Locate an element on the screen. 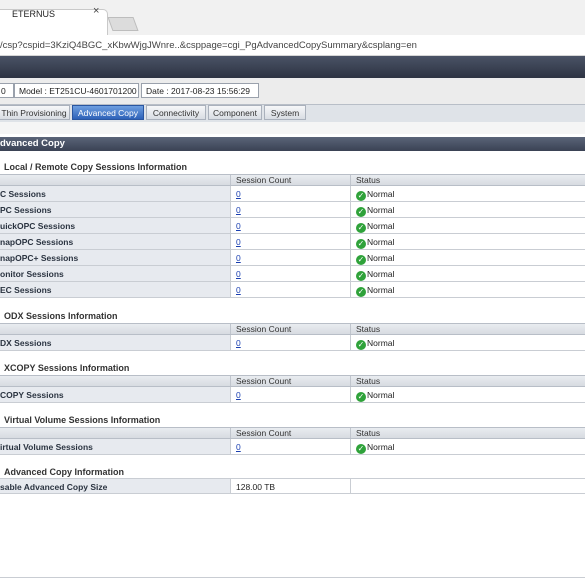  table-row: napOPC Sessions 0 ✓ Normal is located at coordinates (292, 242).